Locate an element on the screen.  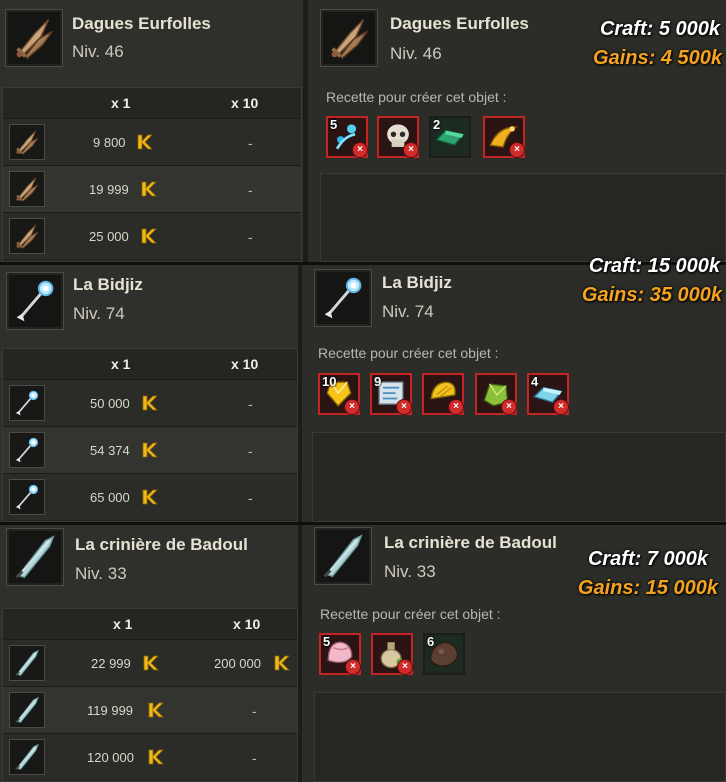
item-level: Niv. 33 is located at coordinates (410, 571).